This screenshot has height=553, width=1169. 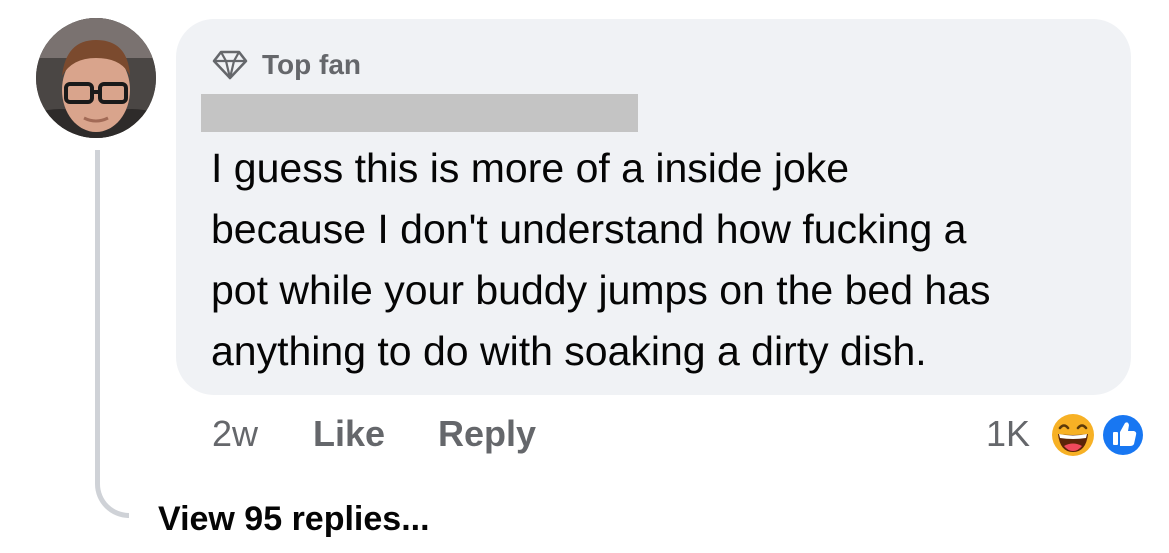 I want to click on laugh-reaction-icon, so click(x=1073, y=435).